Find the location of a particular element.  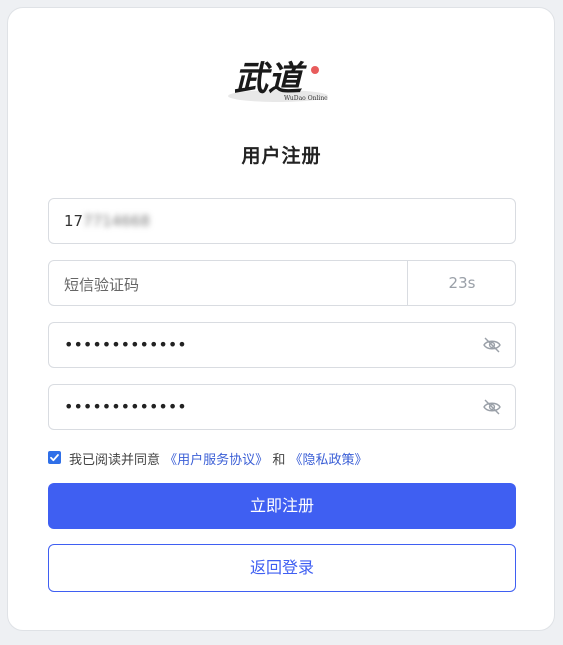

wudao-logo: 武道 WuDao Online is located at coordinates (278, 80).